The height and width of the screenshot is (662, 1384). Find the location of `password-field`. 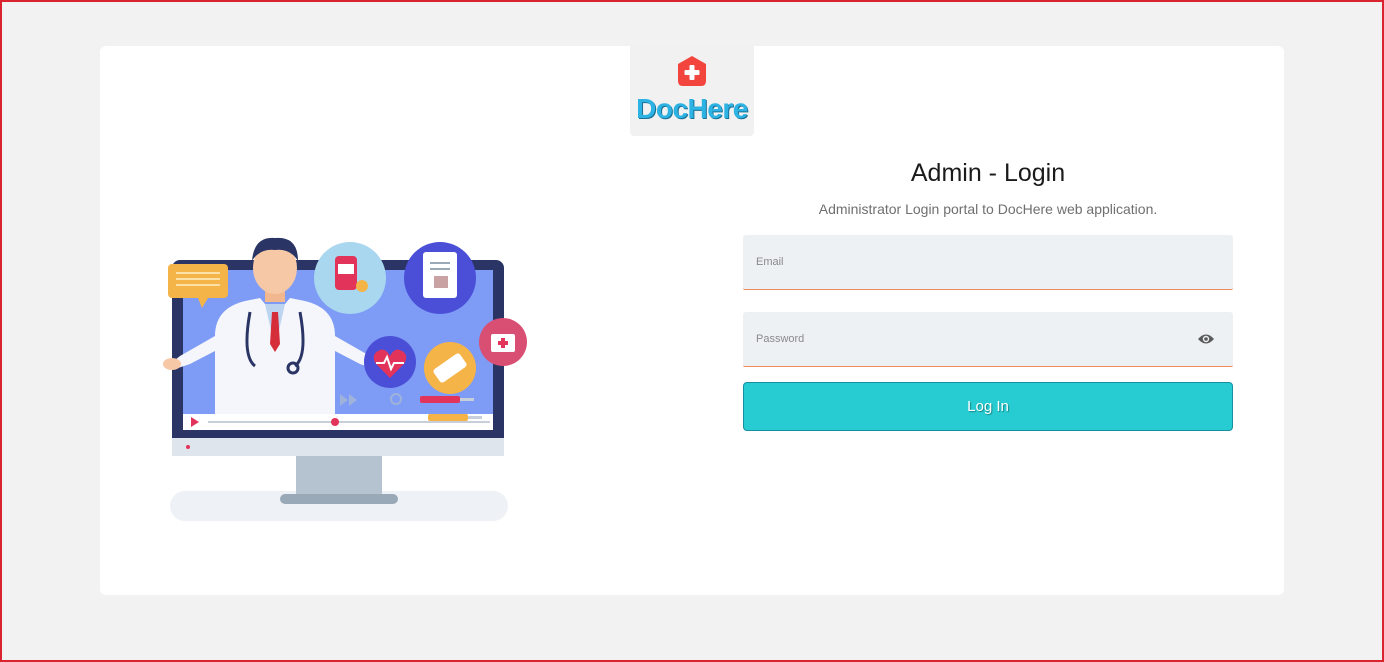

password-field is located at coordinates (988, 339).